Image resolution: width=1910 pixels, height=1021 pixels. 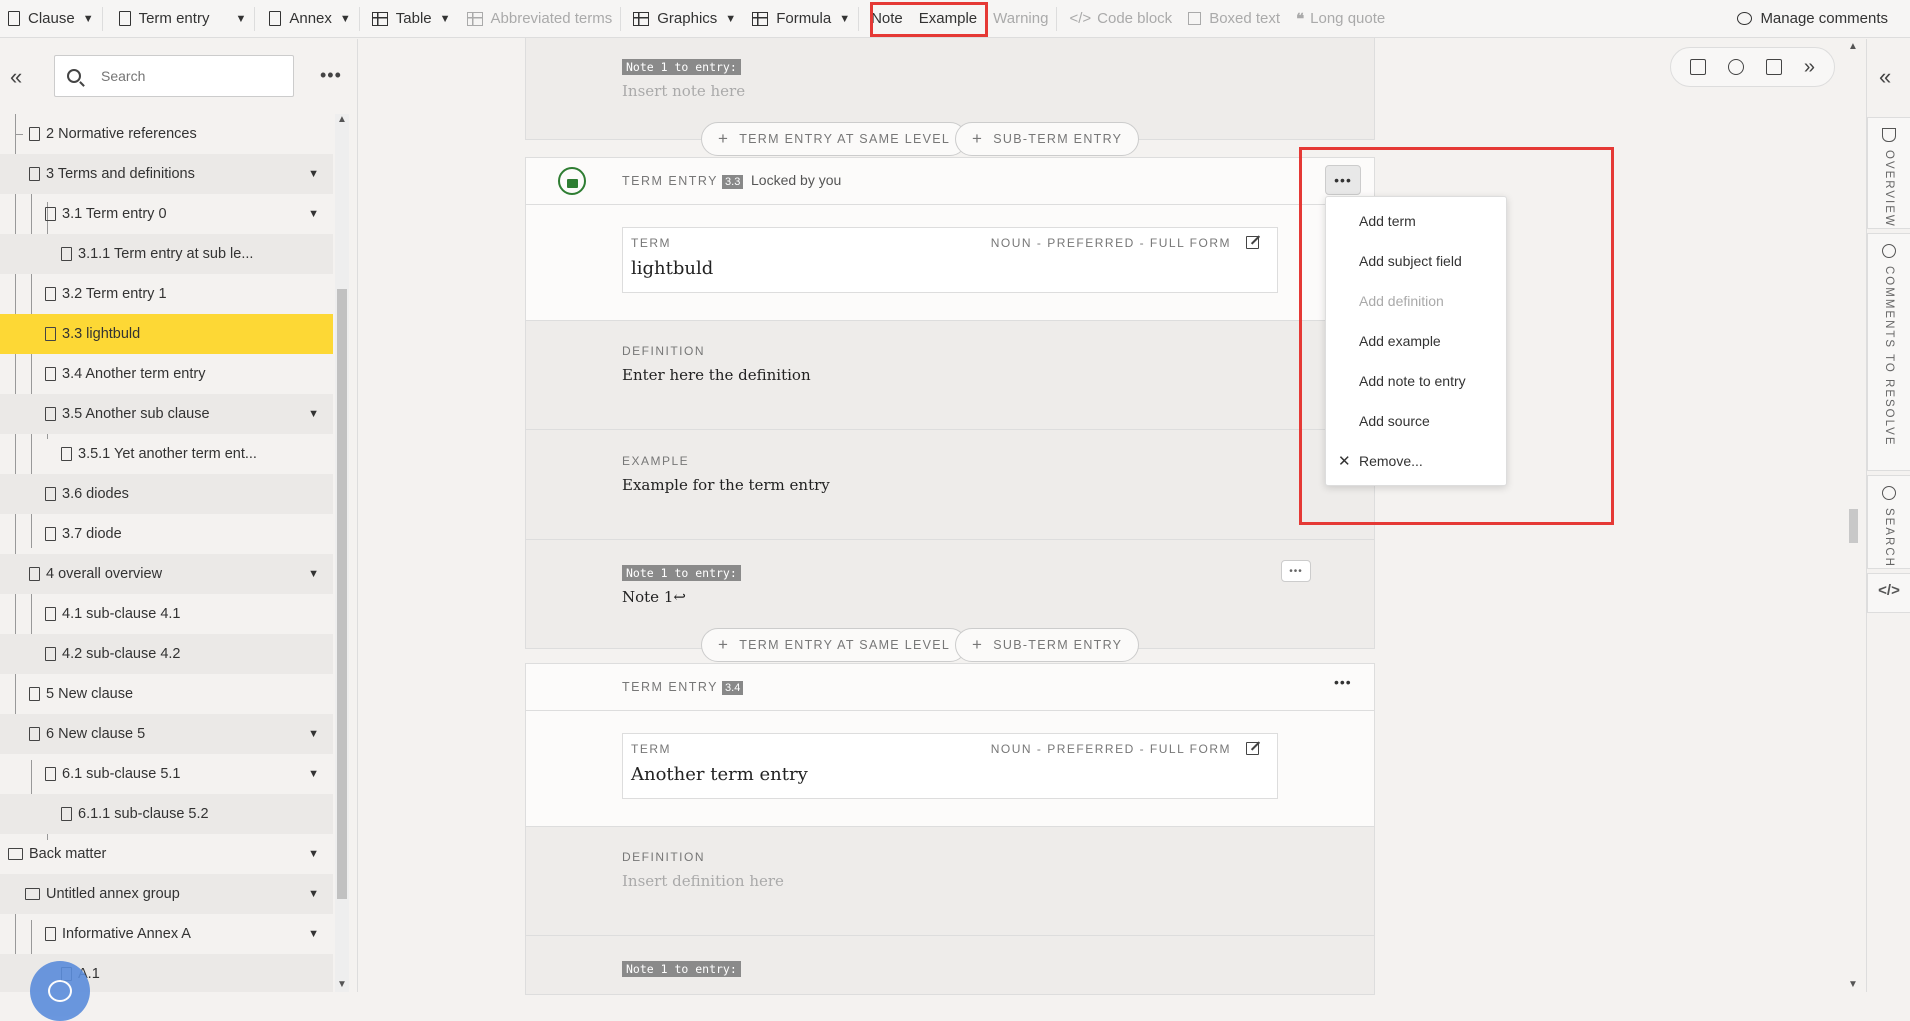 I want to click on tree-item: 4 overall overview ▼, so click(x=166, y=574).